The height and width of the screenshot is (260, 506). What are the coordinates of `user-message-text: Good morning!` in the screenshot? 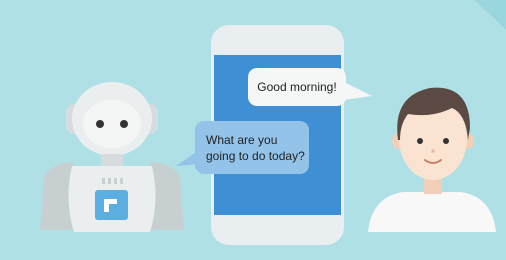 It's located at (297, 87).